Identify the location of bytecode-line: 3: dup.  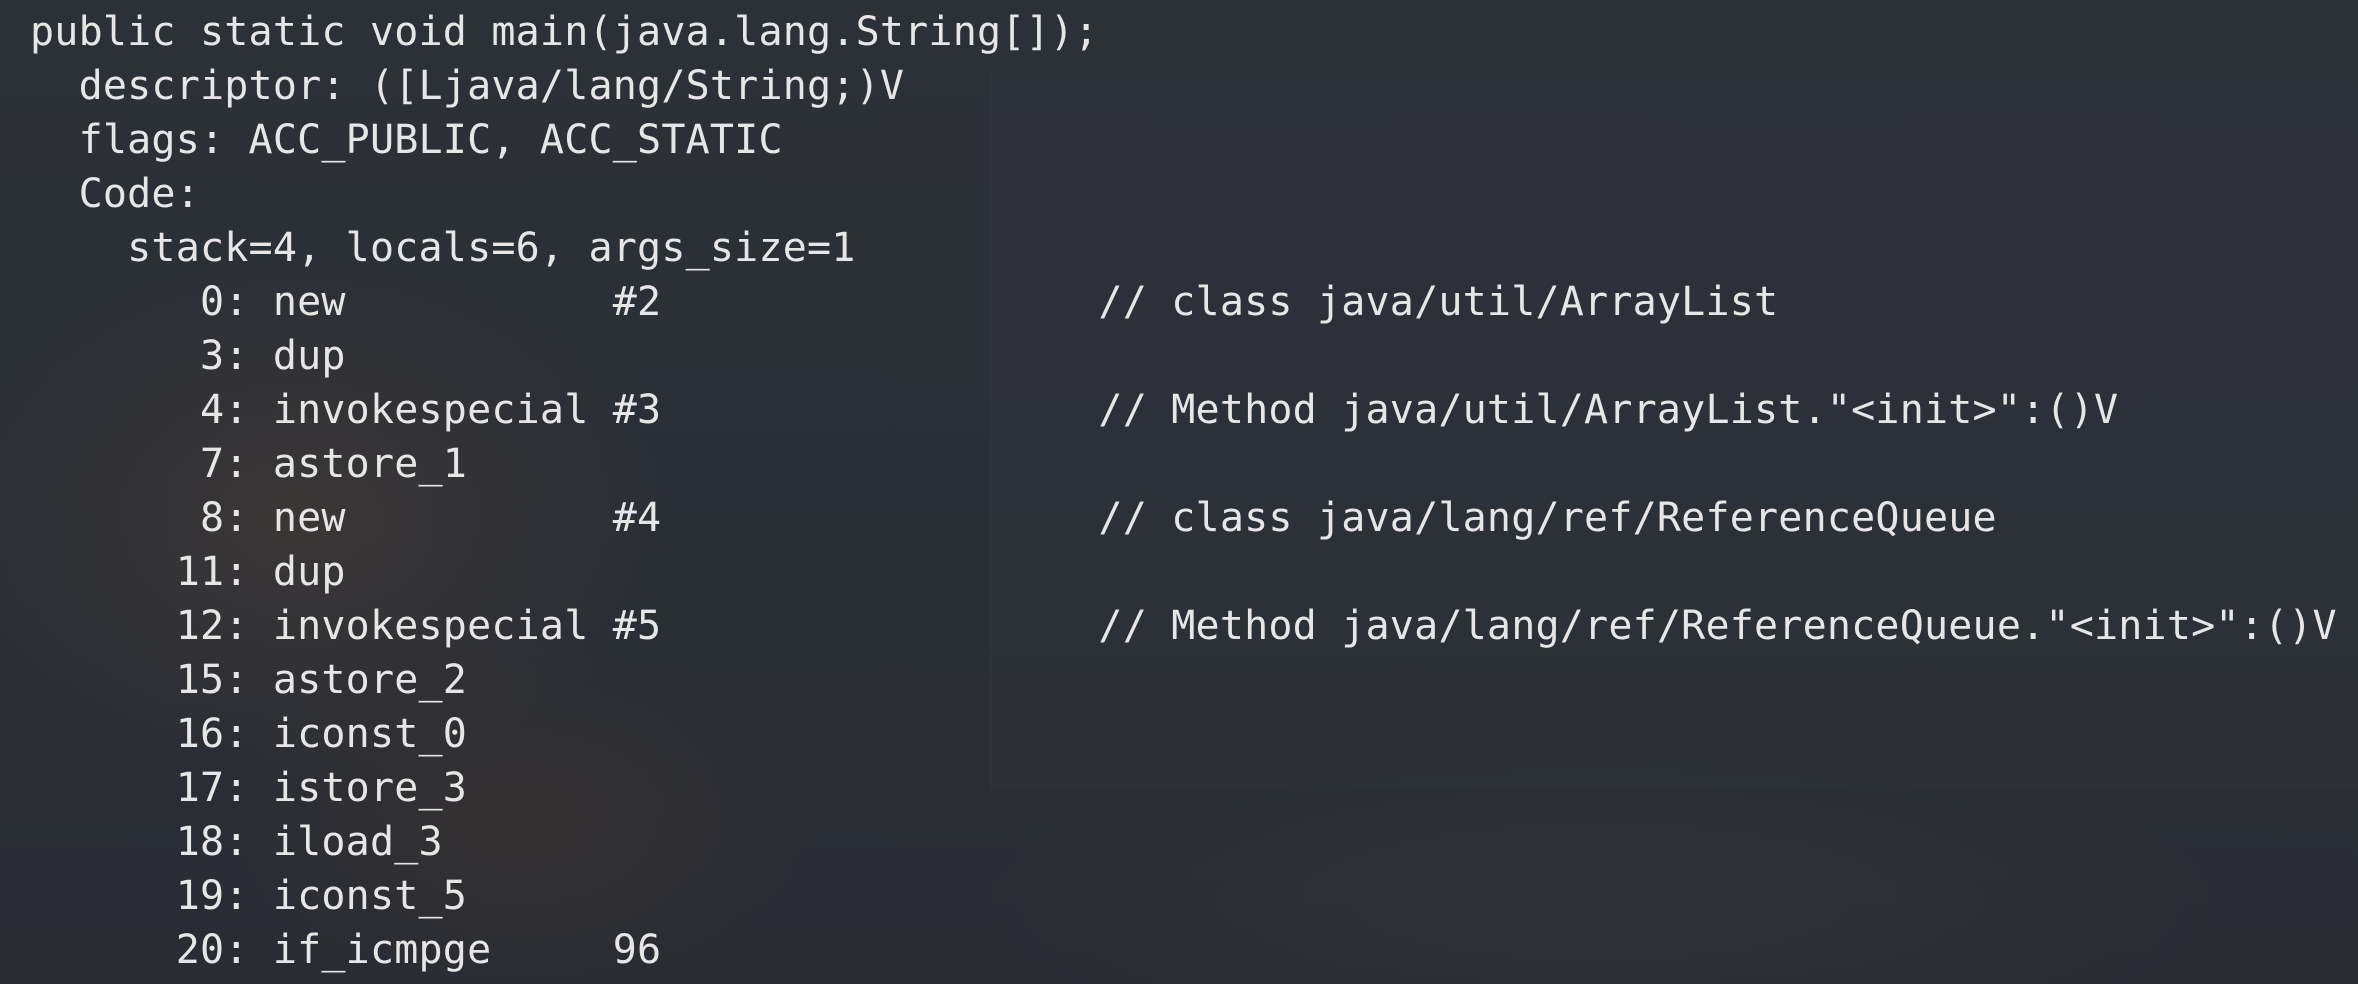
(188, 356).